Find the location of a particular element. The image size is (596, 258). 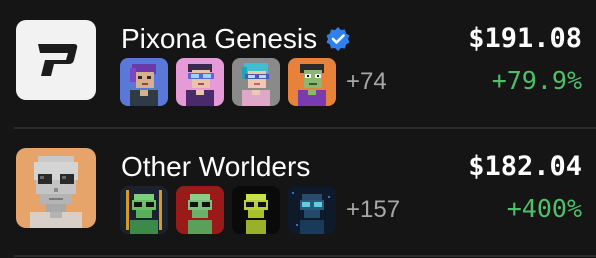

price-change: +79.9% is located at coordinates (536, 80).